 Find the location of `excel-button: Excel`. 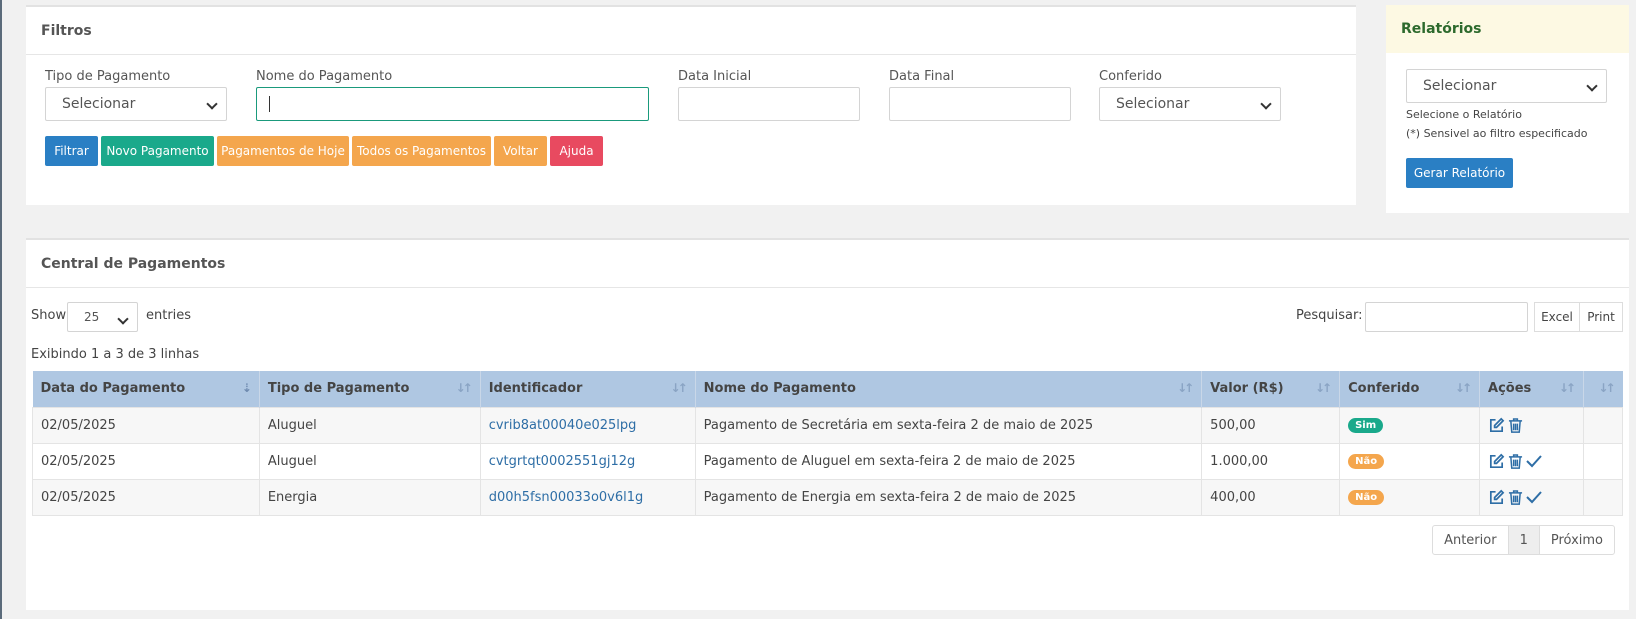

excel-button: Excel is located at coordinates (1557, 317).